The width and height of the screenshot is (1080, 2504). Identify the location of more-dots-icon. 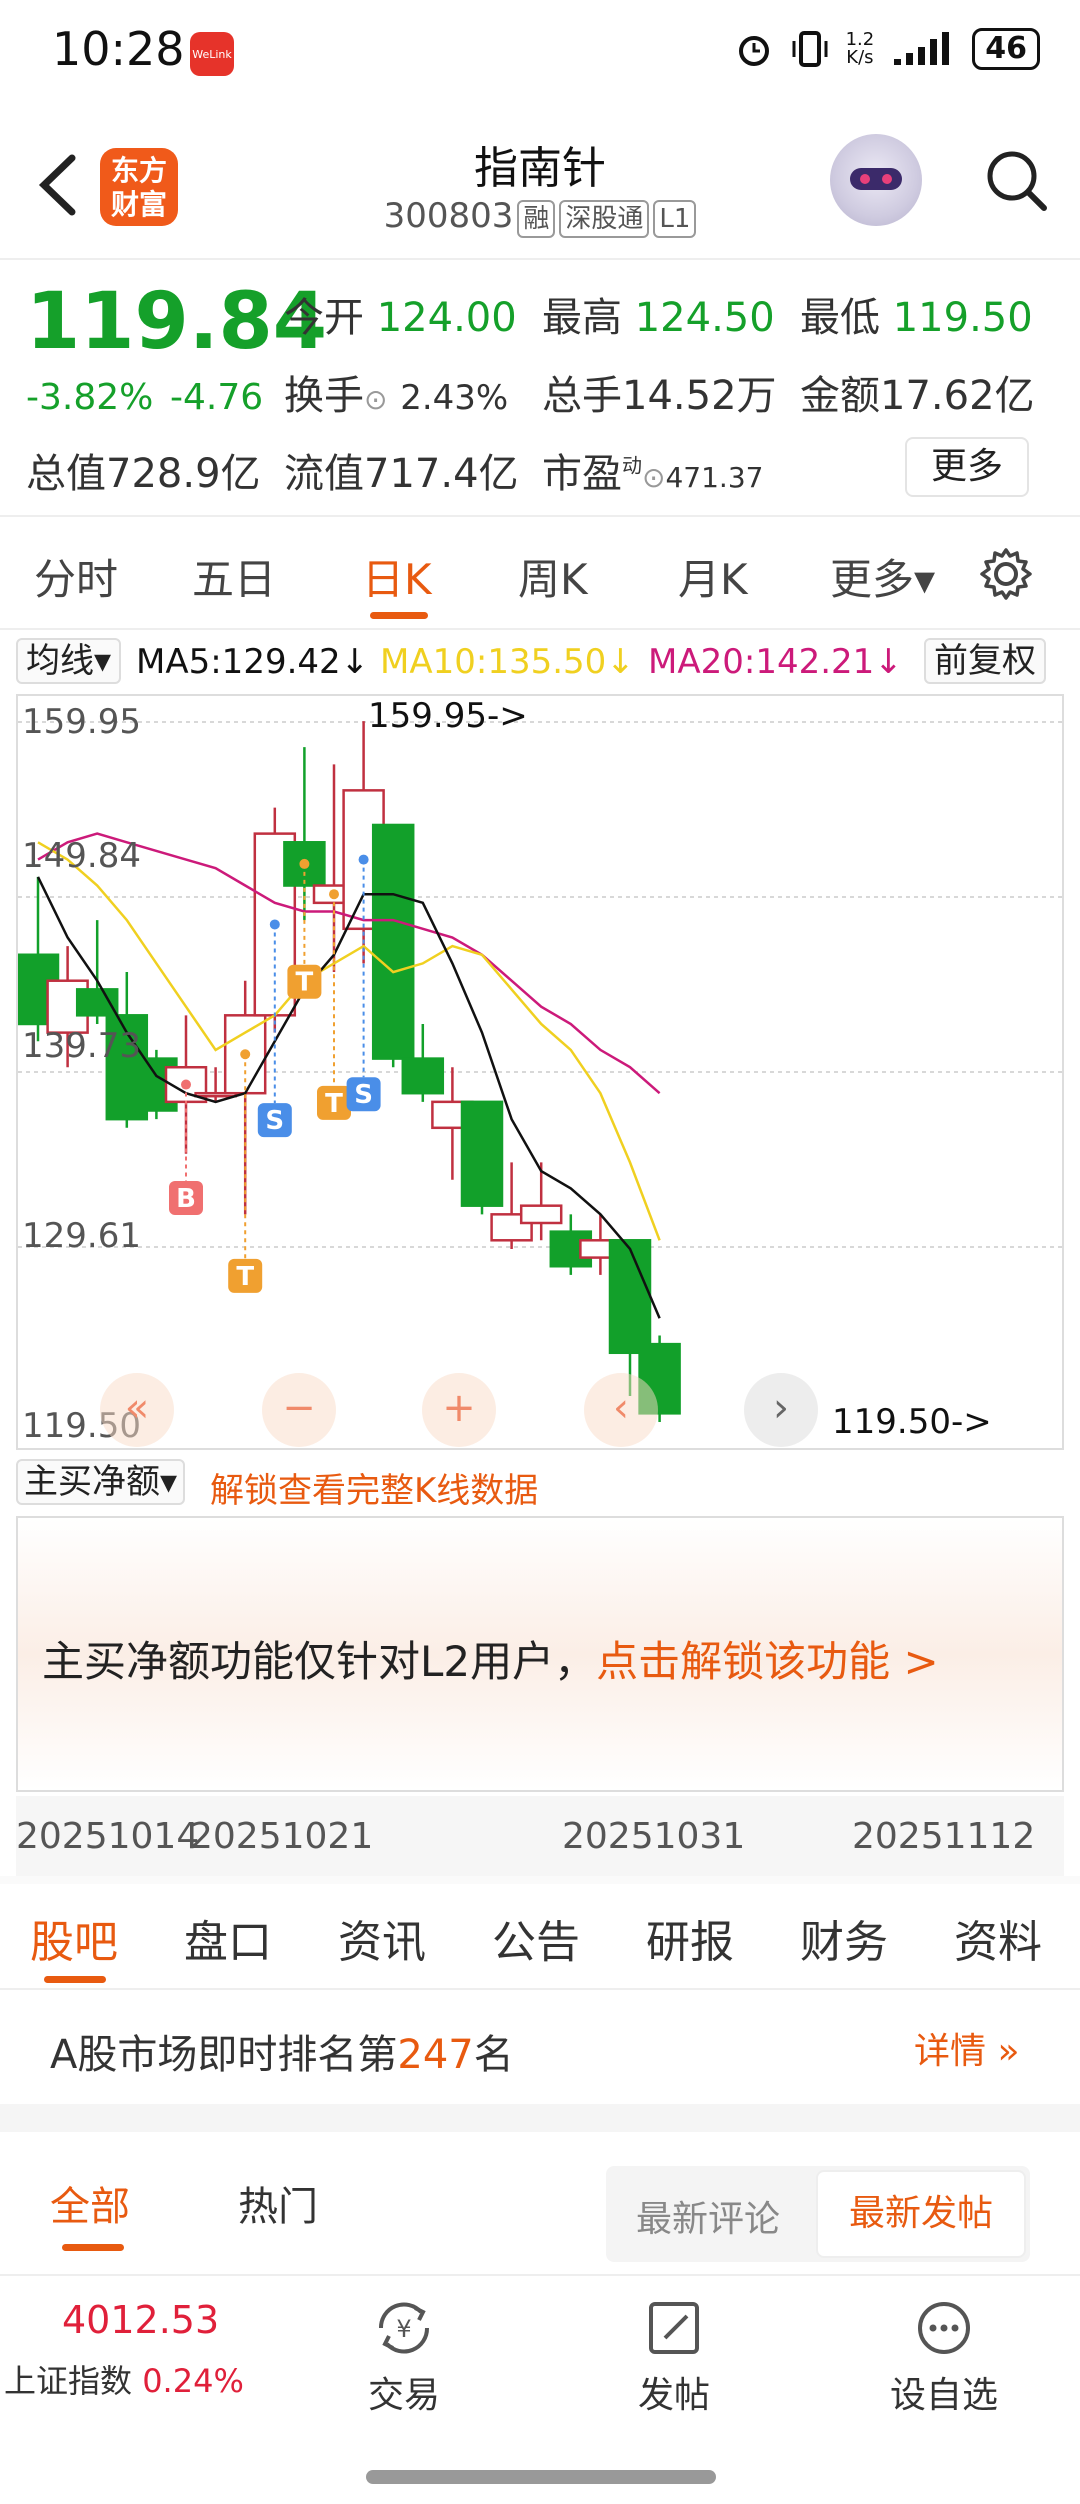
(944, 2328).